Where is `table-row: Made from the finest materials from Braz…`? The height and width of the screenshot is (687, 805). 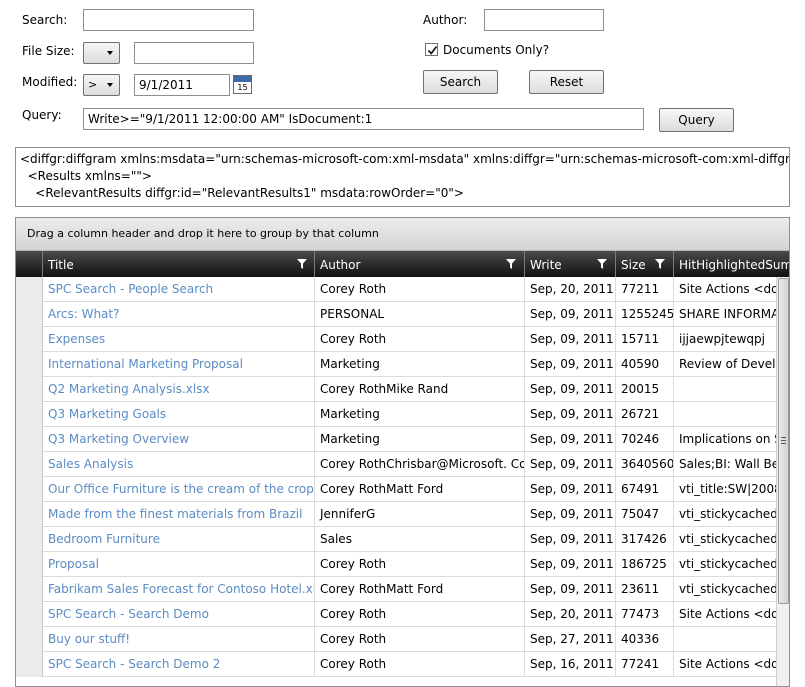 table-row: Made from the finest materials from Braz… is located at coordinates (396, 514).